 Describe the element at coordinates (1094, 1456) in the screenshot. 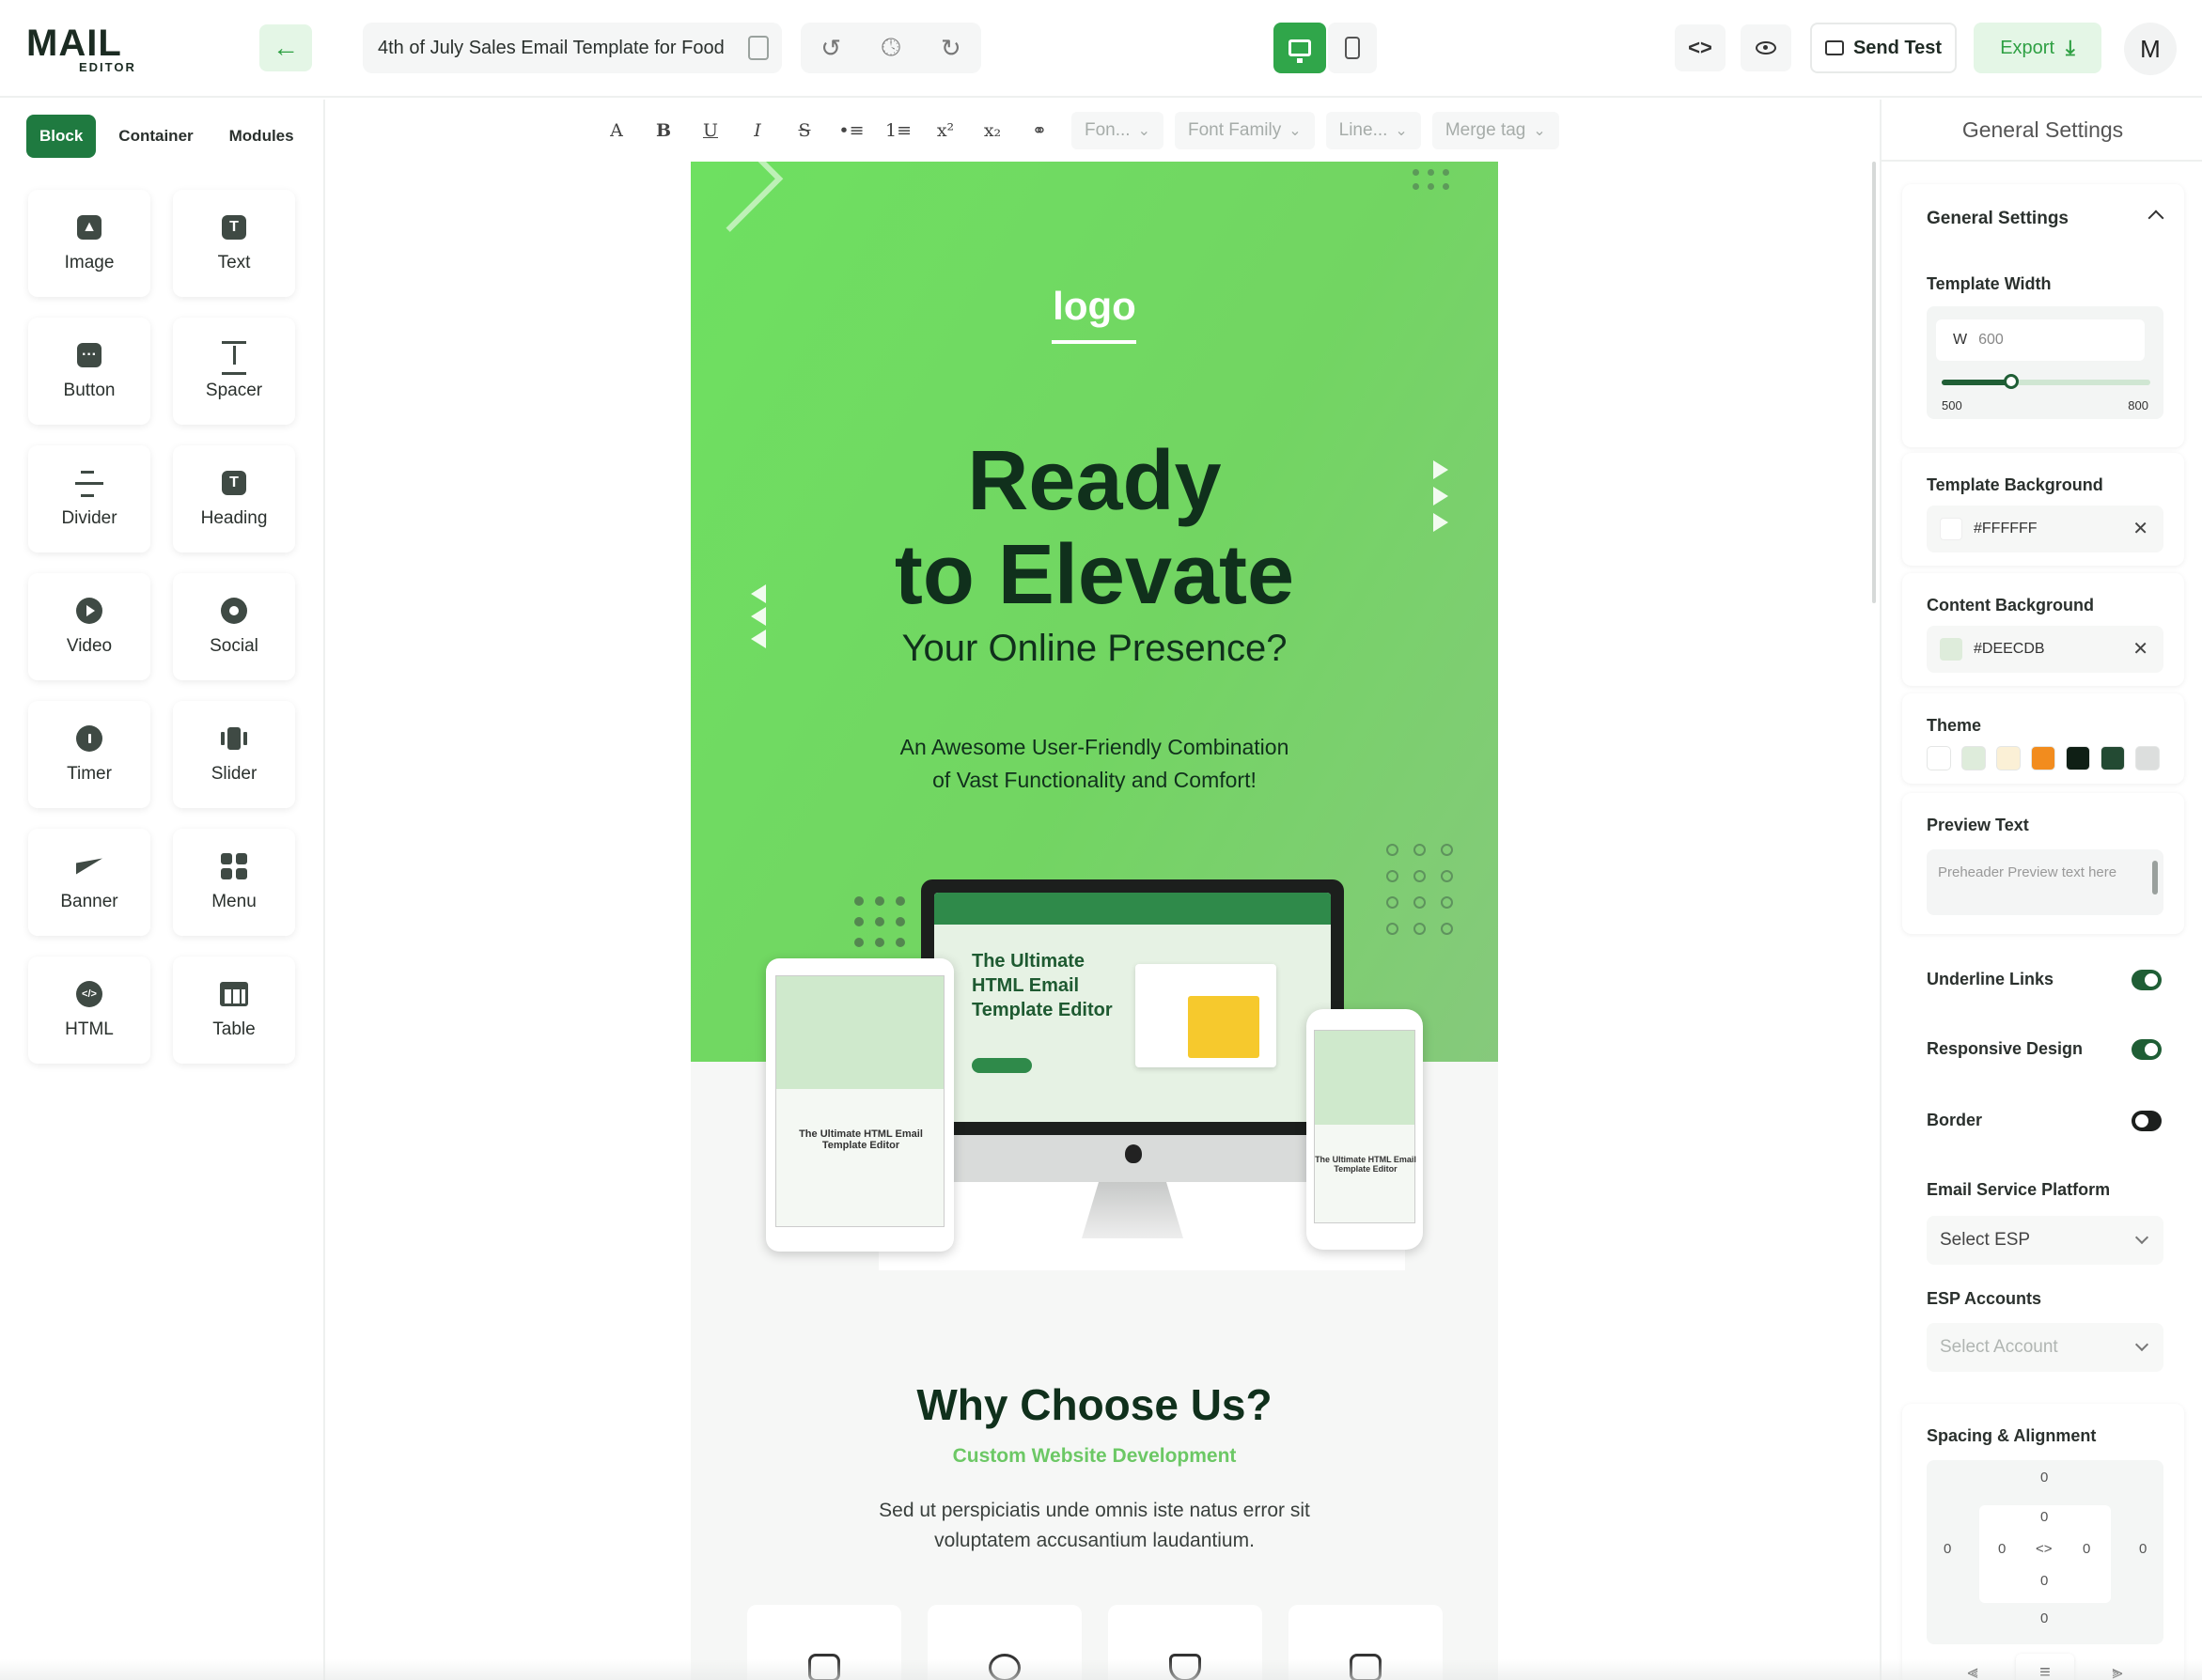

I see `why-subtitle: Custom Website Development` at that location.